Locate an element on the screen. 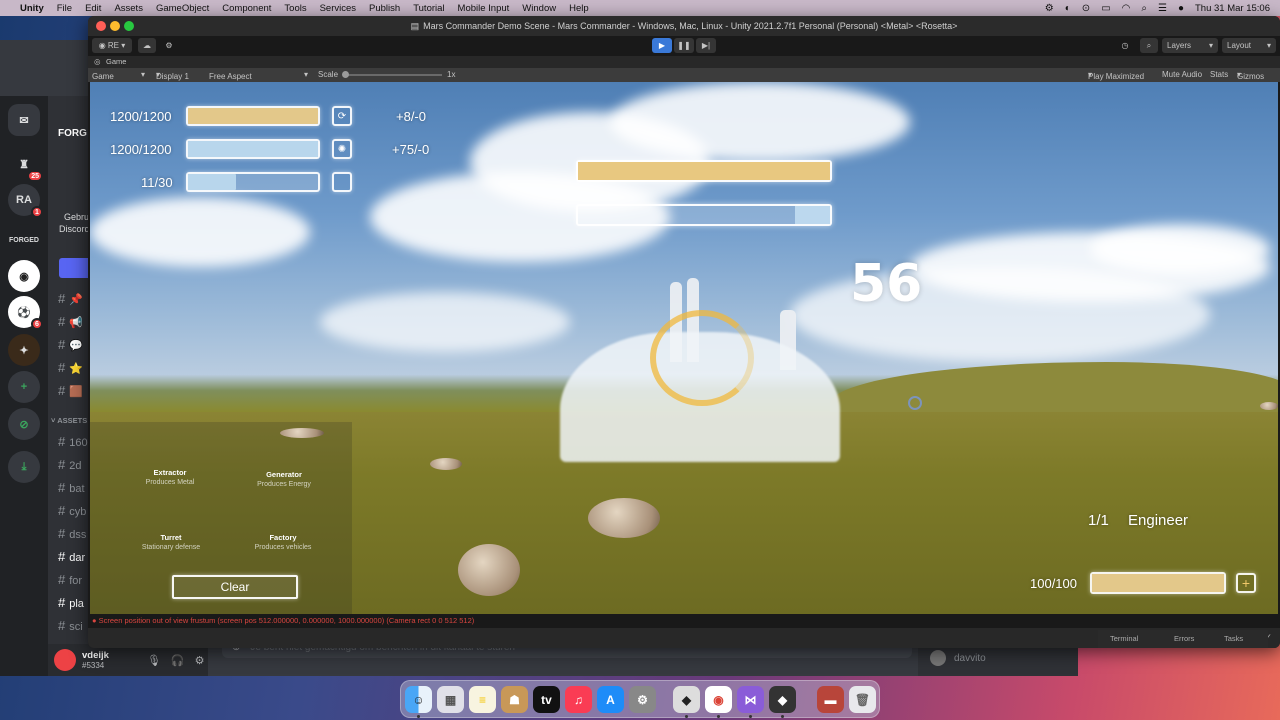 The image size is (1280, 720). trash-icon: 🗑 is located at coordinates (862, 699).